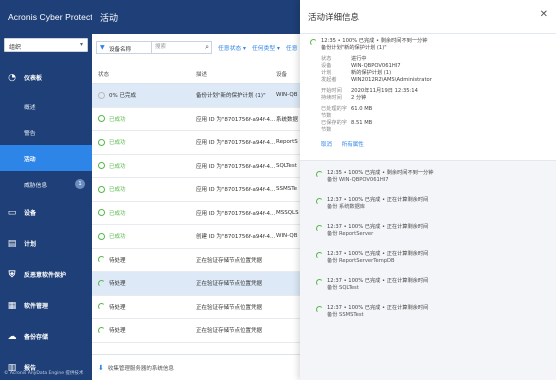 The width and height of the screenshot is (556, 380). Describe the element at coordinates (197, 166) in the screenshot. I see `table-row: 已成功 应用 ID 为"8701756f-a94f-4... SQLTest` at that location.